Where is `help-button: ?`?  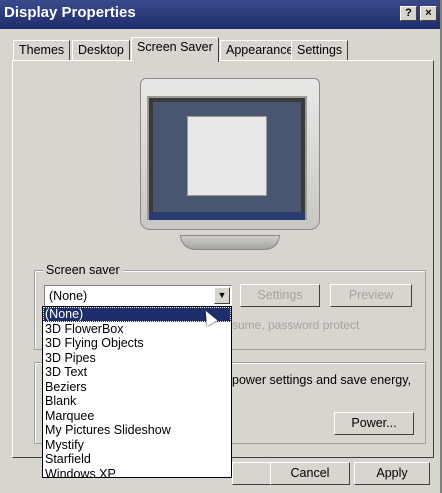
help-button: ? is located at coordinates (408, 13).